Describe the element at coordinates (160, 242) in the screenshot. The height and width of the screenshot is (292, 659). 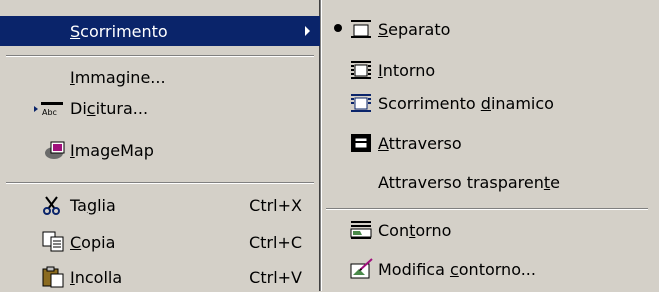
I see `menu-item-copia: Copia Ctrl+C` at that location.